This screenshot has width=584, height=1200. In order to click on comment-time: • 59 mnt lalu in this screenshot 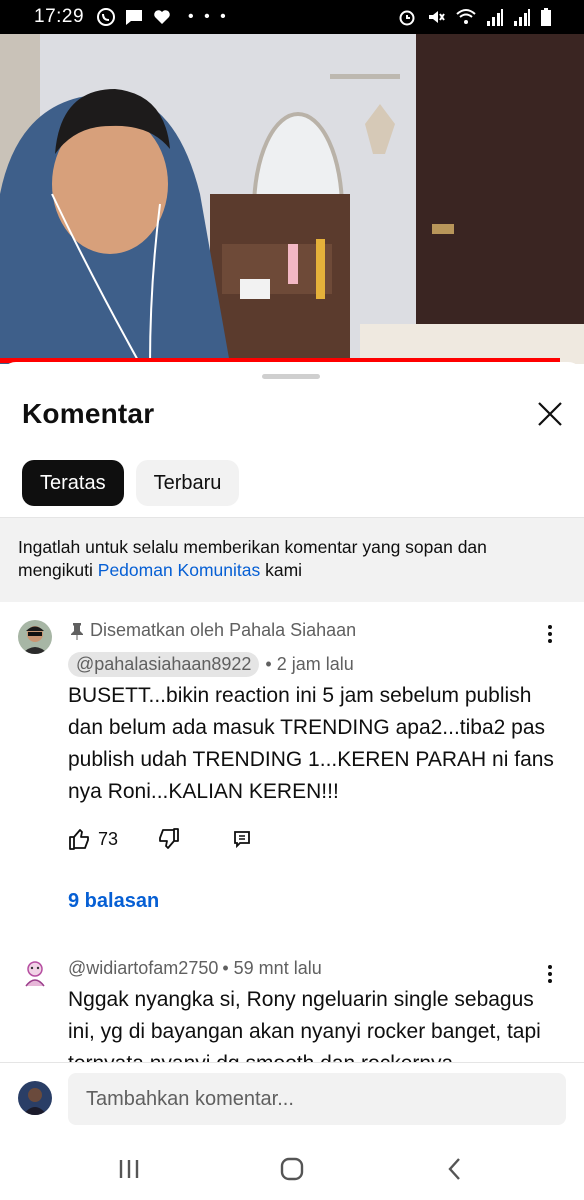, I will do `click(272, 968)`.